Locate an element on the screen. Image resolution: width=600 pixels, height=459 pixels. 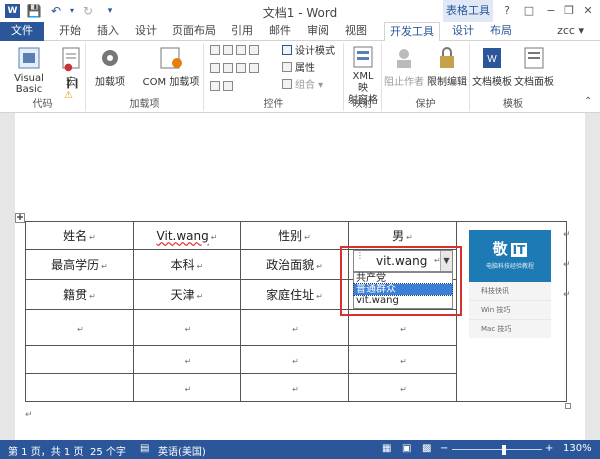
zoom-in-icon: + is located at coordinates (549, 448).